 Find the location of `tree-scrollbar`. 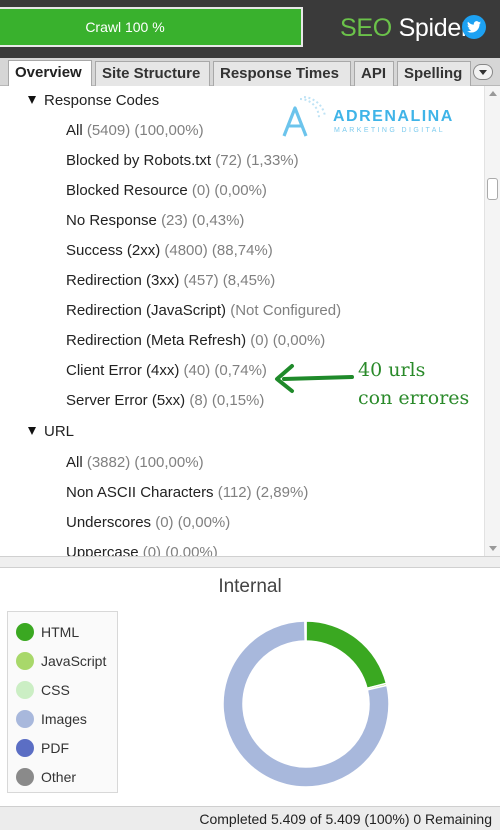

tree-scrollbar is located at coordinates (492, 321).